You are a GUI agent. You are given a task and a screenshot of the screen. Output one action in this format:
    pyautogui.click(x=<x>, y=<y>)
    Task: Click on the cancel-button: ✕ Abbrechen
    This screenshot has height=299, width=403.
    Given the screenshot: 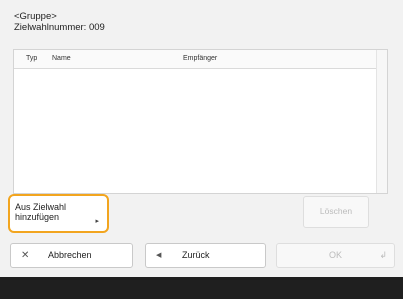 What is the action you would take?
    pyautogui.click(x=71, y=255)
    